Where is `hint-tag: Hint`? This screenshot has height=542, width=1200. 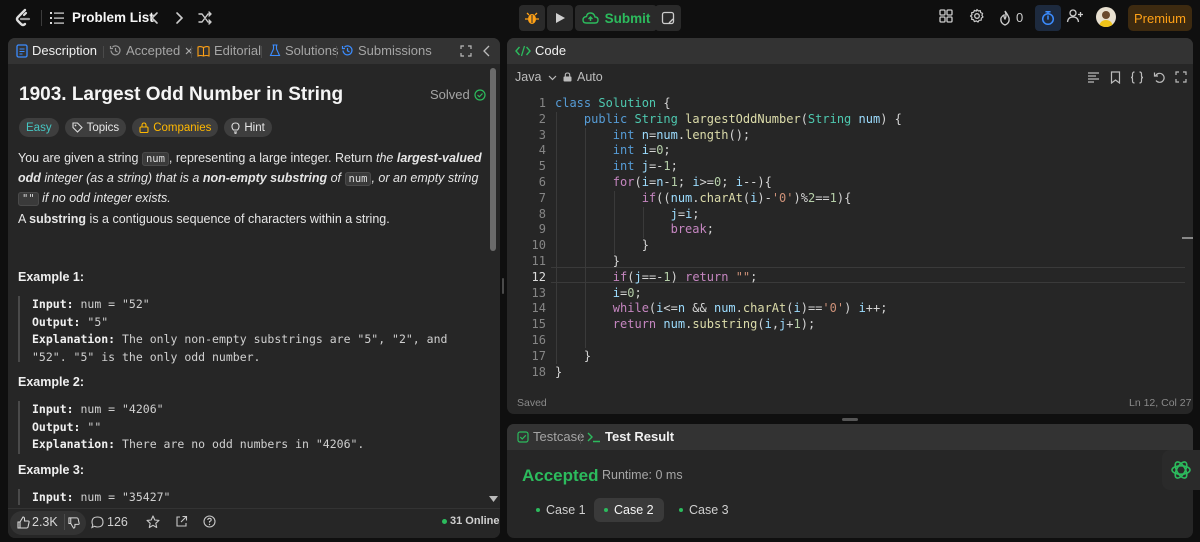
hint-tag: Hint is located at coordinates (248, 127).